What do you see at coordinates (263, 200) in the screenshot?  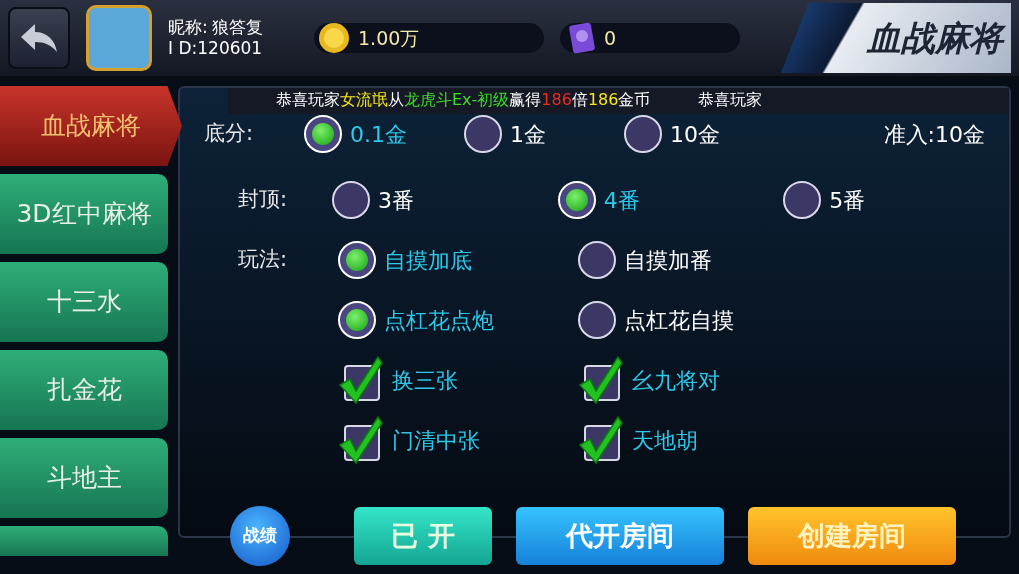 I see `rule-label: 封顶:` at bounding box center [263, 200].